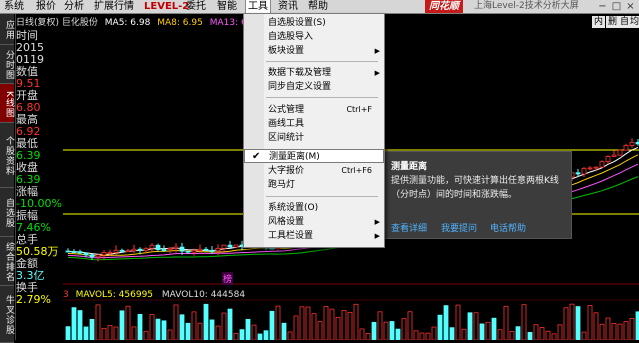 This screenshot has width=639, height=343. What do you see at coordinates (227, 6) in the screenshot?
I see `menu-smart: 智能` at bounding box center [227, 6].